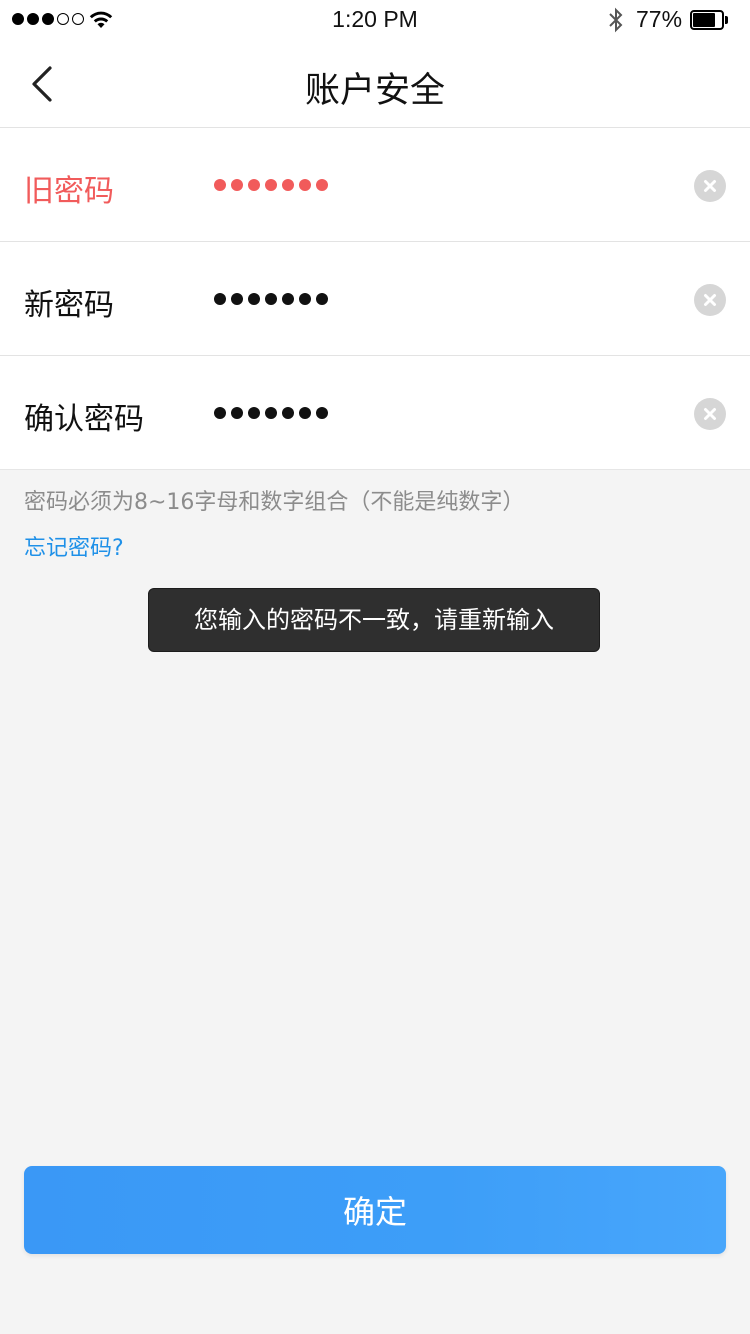  I want to click on confirm-password-clear-button, so click(710, 414).